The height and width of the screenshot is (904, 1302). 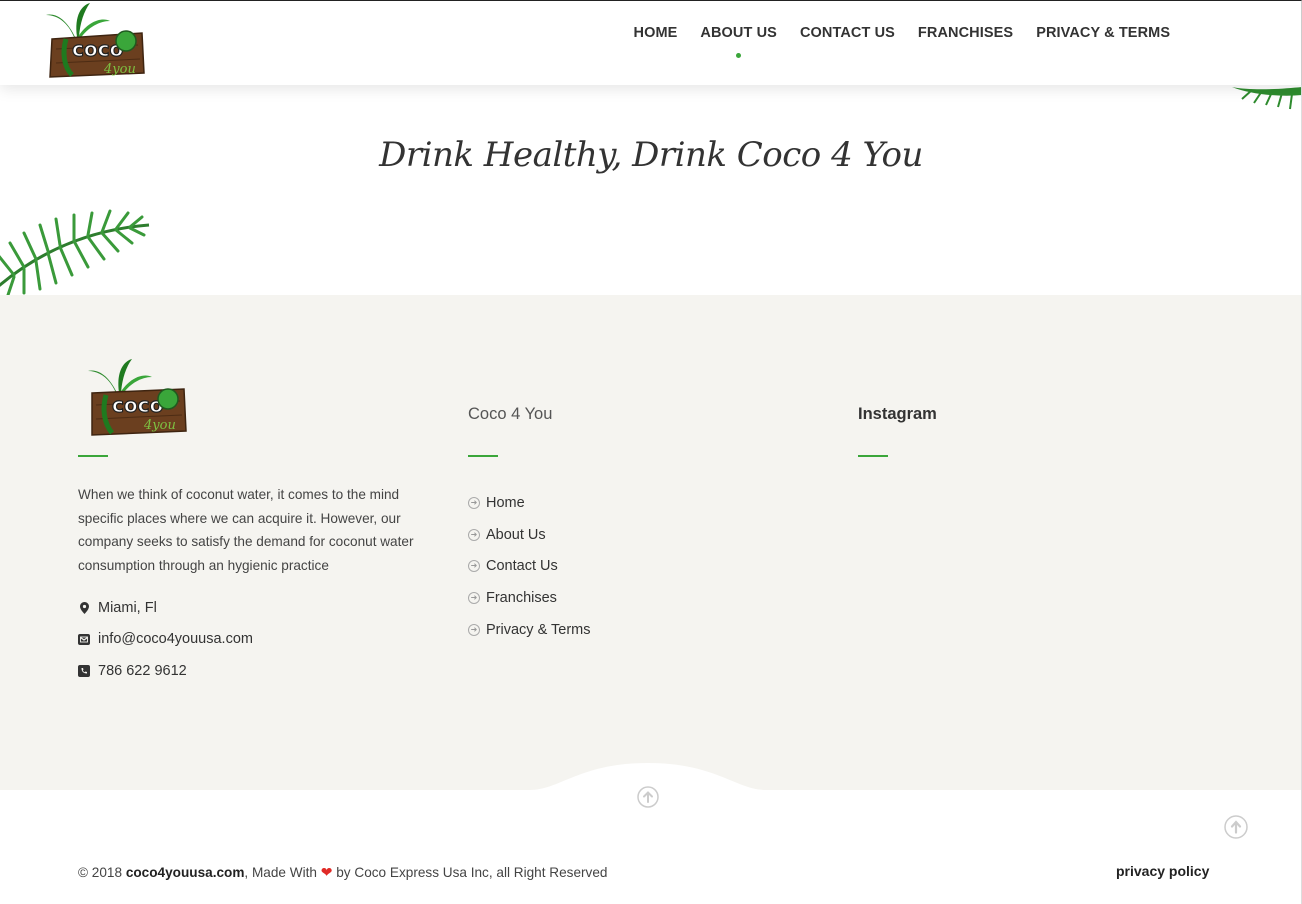 I want to click on footer-email-text: info@coco4youusa.com, so click(x=175, y=639).